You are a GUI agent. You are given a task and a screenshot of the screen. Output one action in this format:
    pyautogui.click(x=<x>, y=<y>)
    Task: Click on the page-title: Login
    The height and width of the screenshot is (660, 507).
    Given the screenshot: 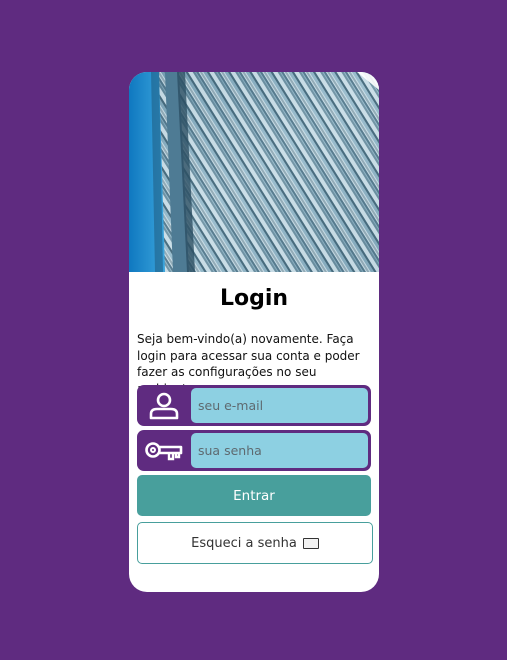 What is the action you would take?
    pyautogui.click(x=254, y=298)
    